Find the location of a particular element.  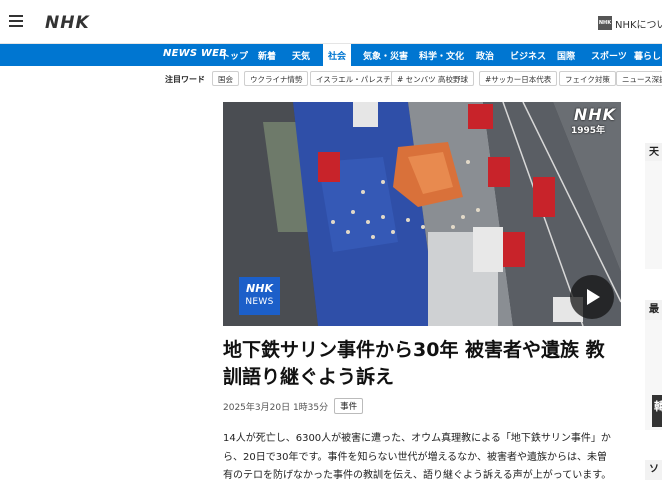

nav-politics: 政治 is located at coordinates (485, 55).